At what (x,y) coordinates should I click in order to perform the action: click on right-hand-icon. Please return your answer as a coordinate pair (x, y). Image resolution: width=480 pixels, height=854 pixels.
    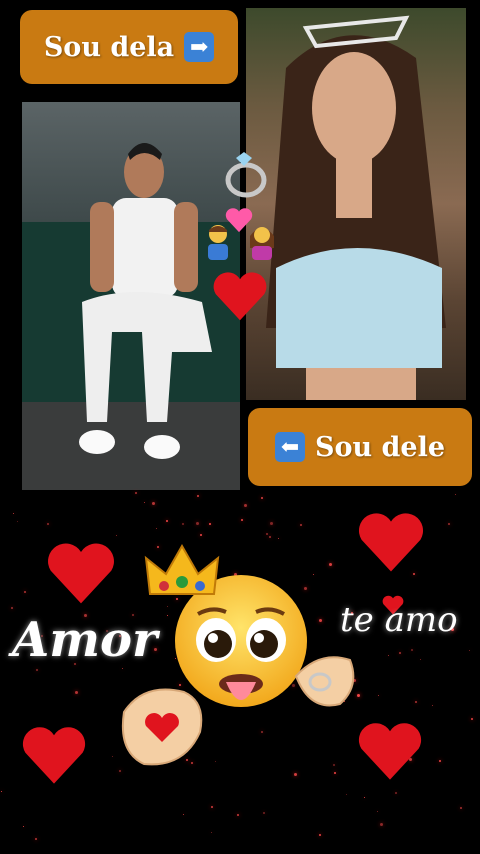
    Looking at the image, I should click on (324, 681).